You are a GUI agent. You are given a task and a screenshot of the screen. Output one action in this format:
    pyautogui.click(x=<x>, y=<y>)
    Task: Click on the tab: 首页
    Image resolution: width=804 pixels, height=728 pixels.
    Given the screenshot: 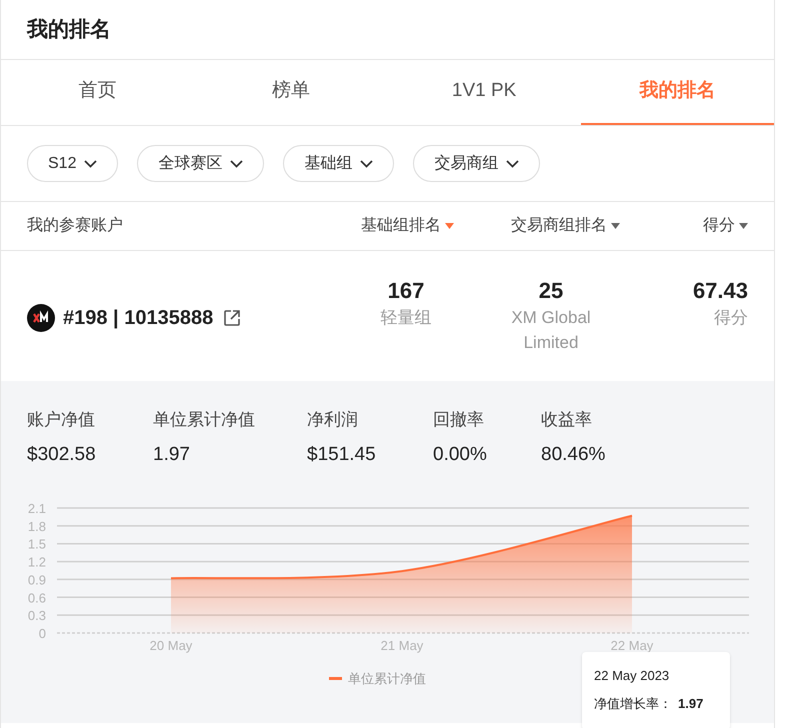 What is the action you would take?
    pyautogui.click(x=97, y=92)
    